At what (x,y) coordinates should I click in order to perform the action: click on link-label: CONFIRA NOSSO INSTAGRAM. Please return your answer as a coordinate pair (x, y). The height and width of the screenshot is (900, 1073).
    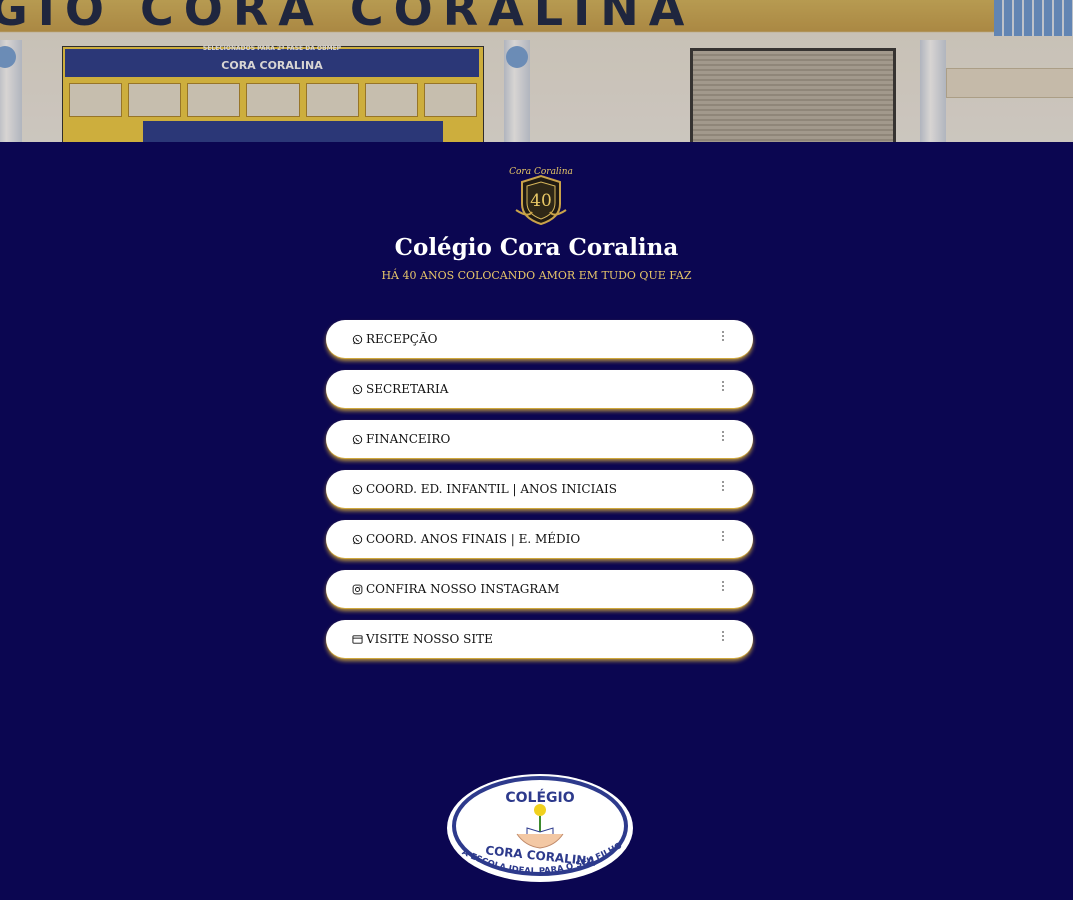
    Looking at the image, I should click on (463, 589).